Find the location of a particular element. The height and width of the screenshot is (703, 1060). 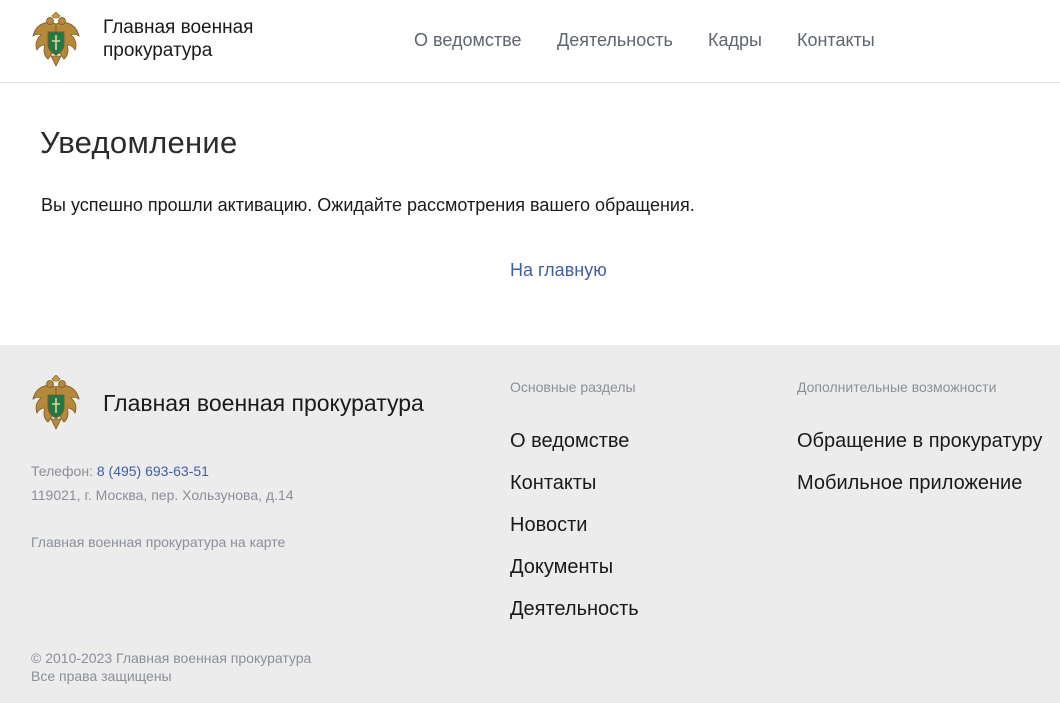

list-item: Контакты is located at coordinates (574, 492).